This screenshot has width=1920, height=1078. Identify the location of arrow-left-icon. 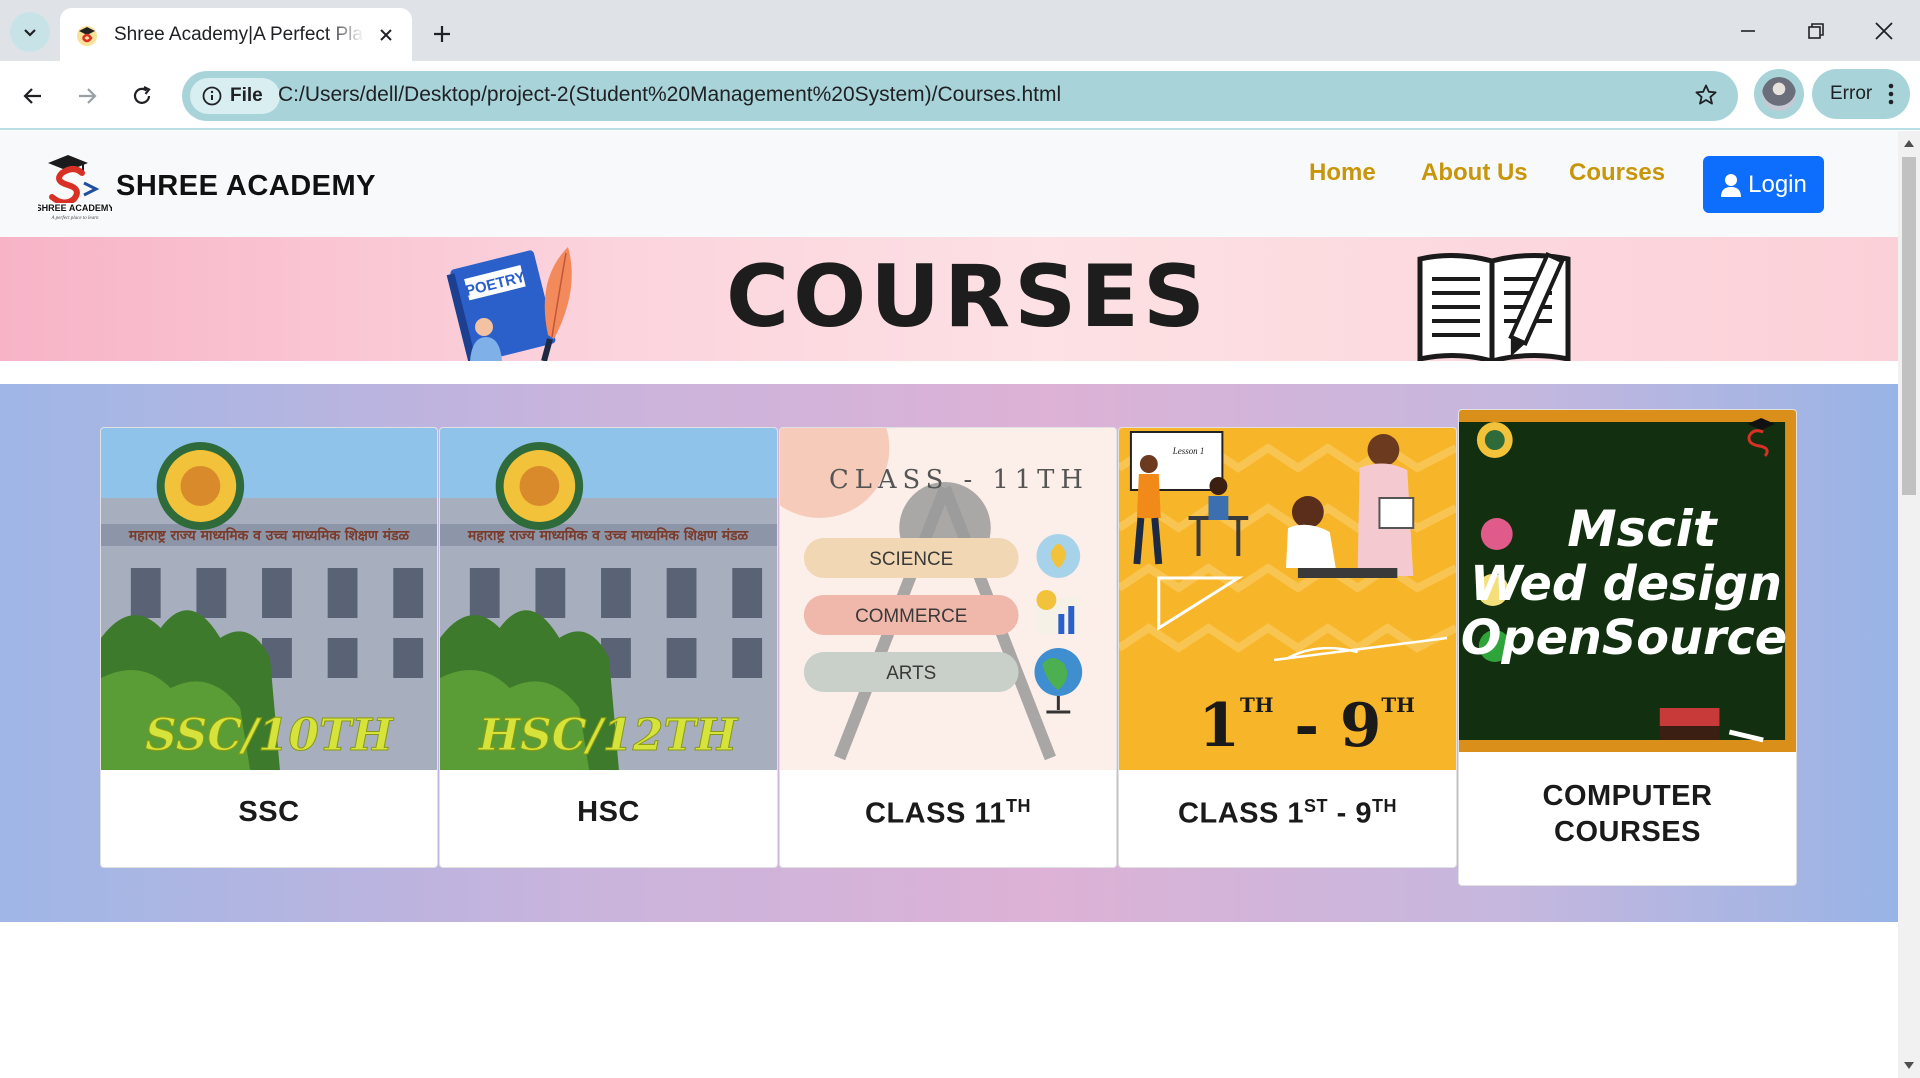
(32, 96).